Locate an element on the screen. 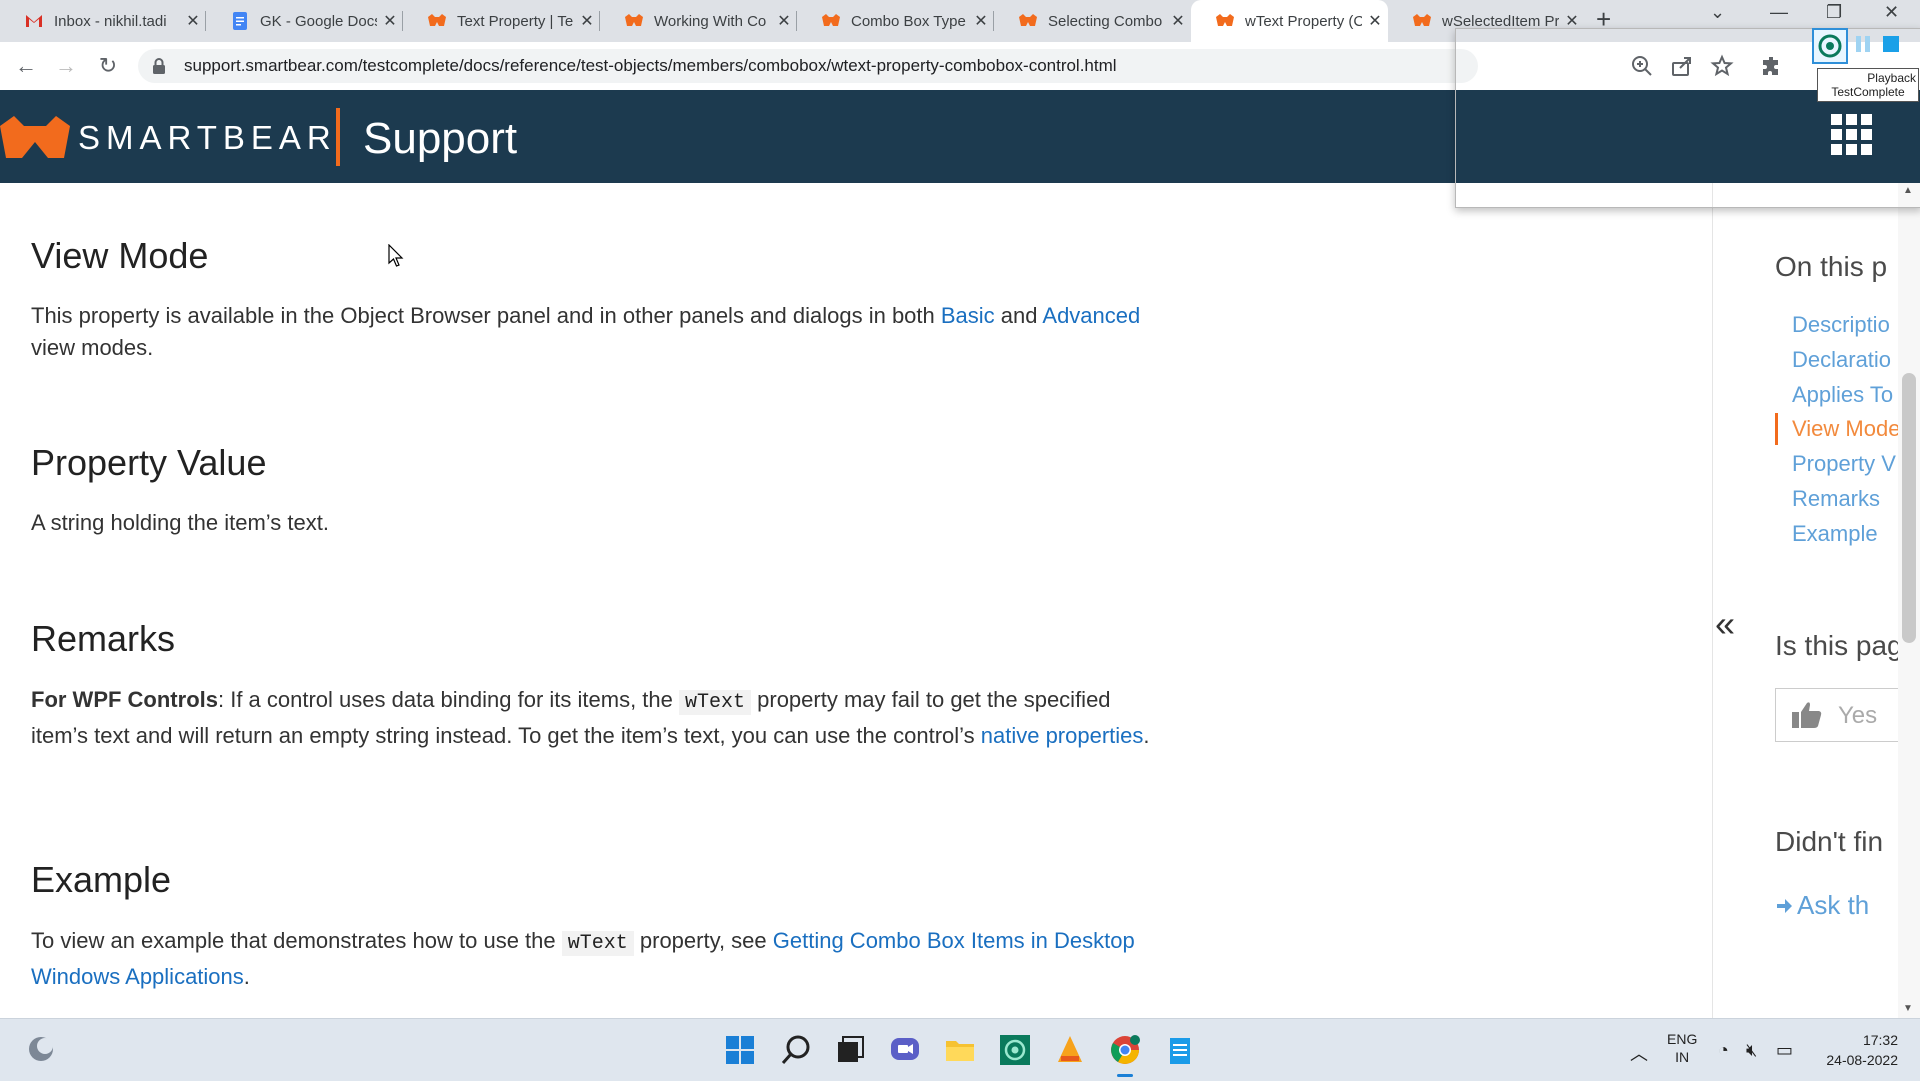  volume-muted-icon: 🔇︎ is located at coordinates (1751, 1050).